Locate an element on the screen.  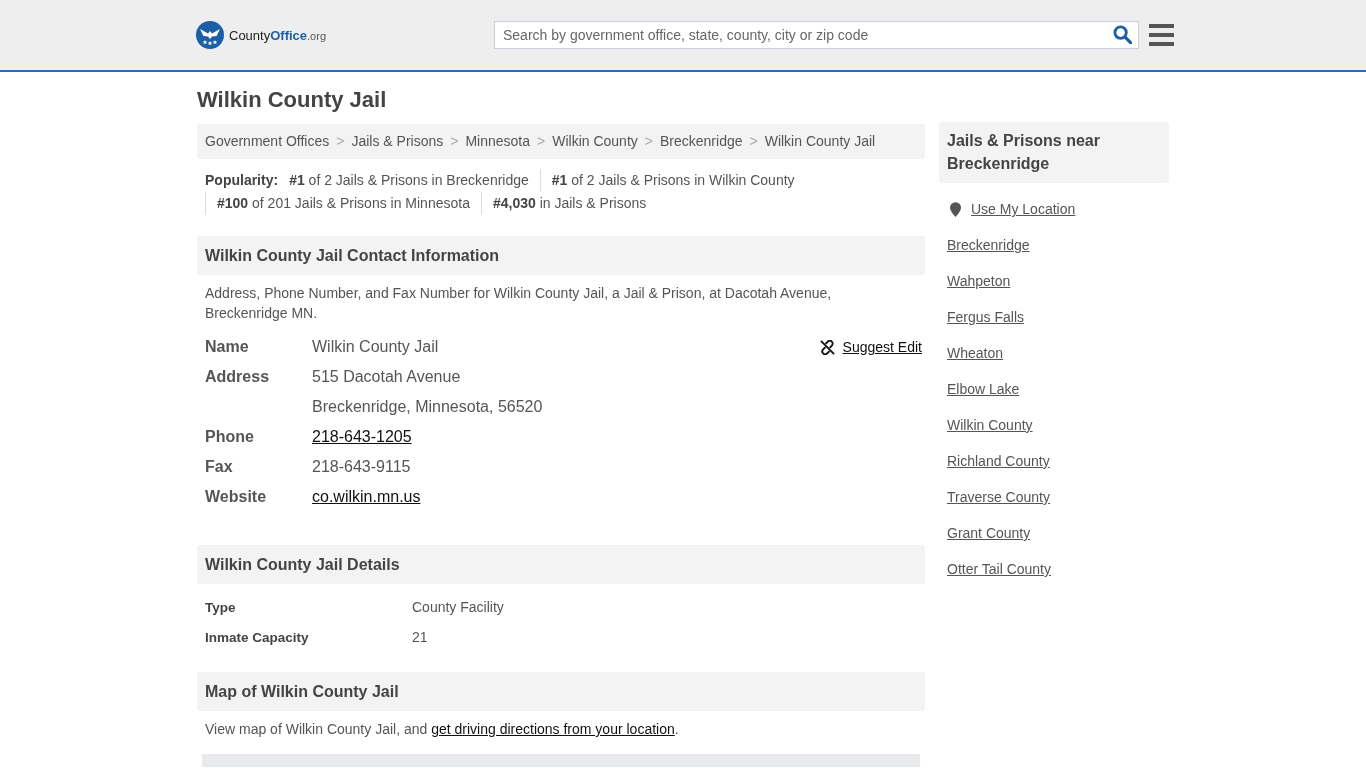
field-value: Wilkin County Jail is located at coordinates (375, 347).